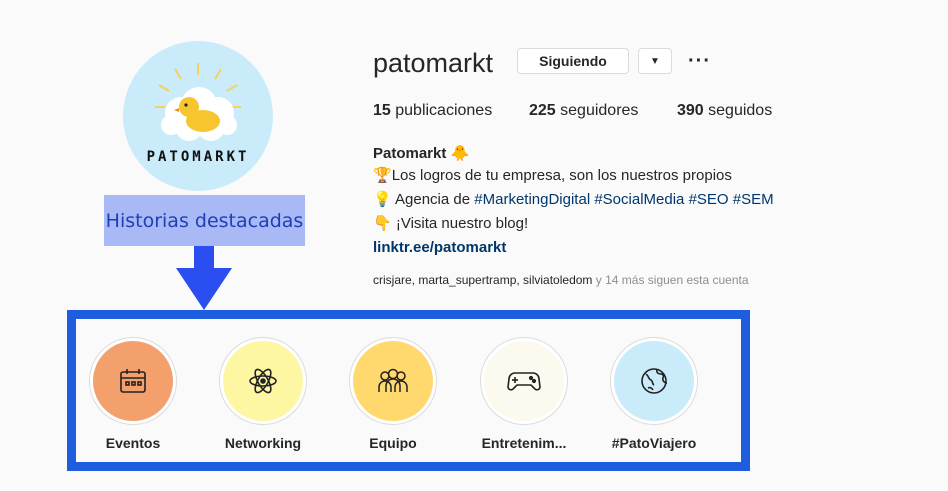  Describe the element at coordinates (382, 199) in the screenshot. I see `lightbulb-emoji-icon: 💡` at that location.